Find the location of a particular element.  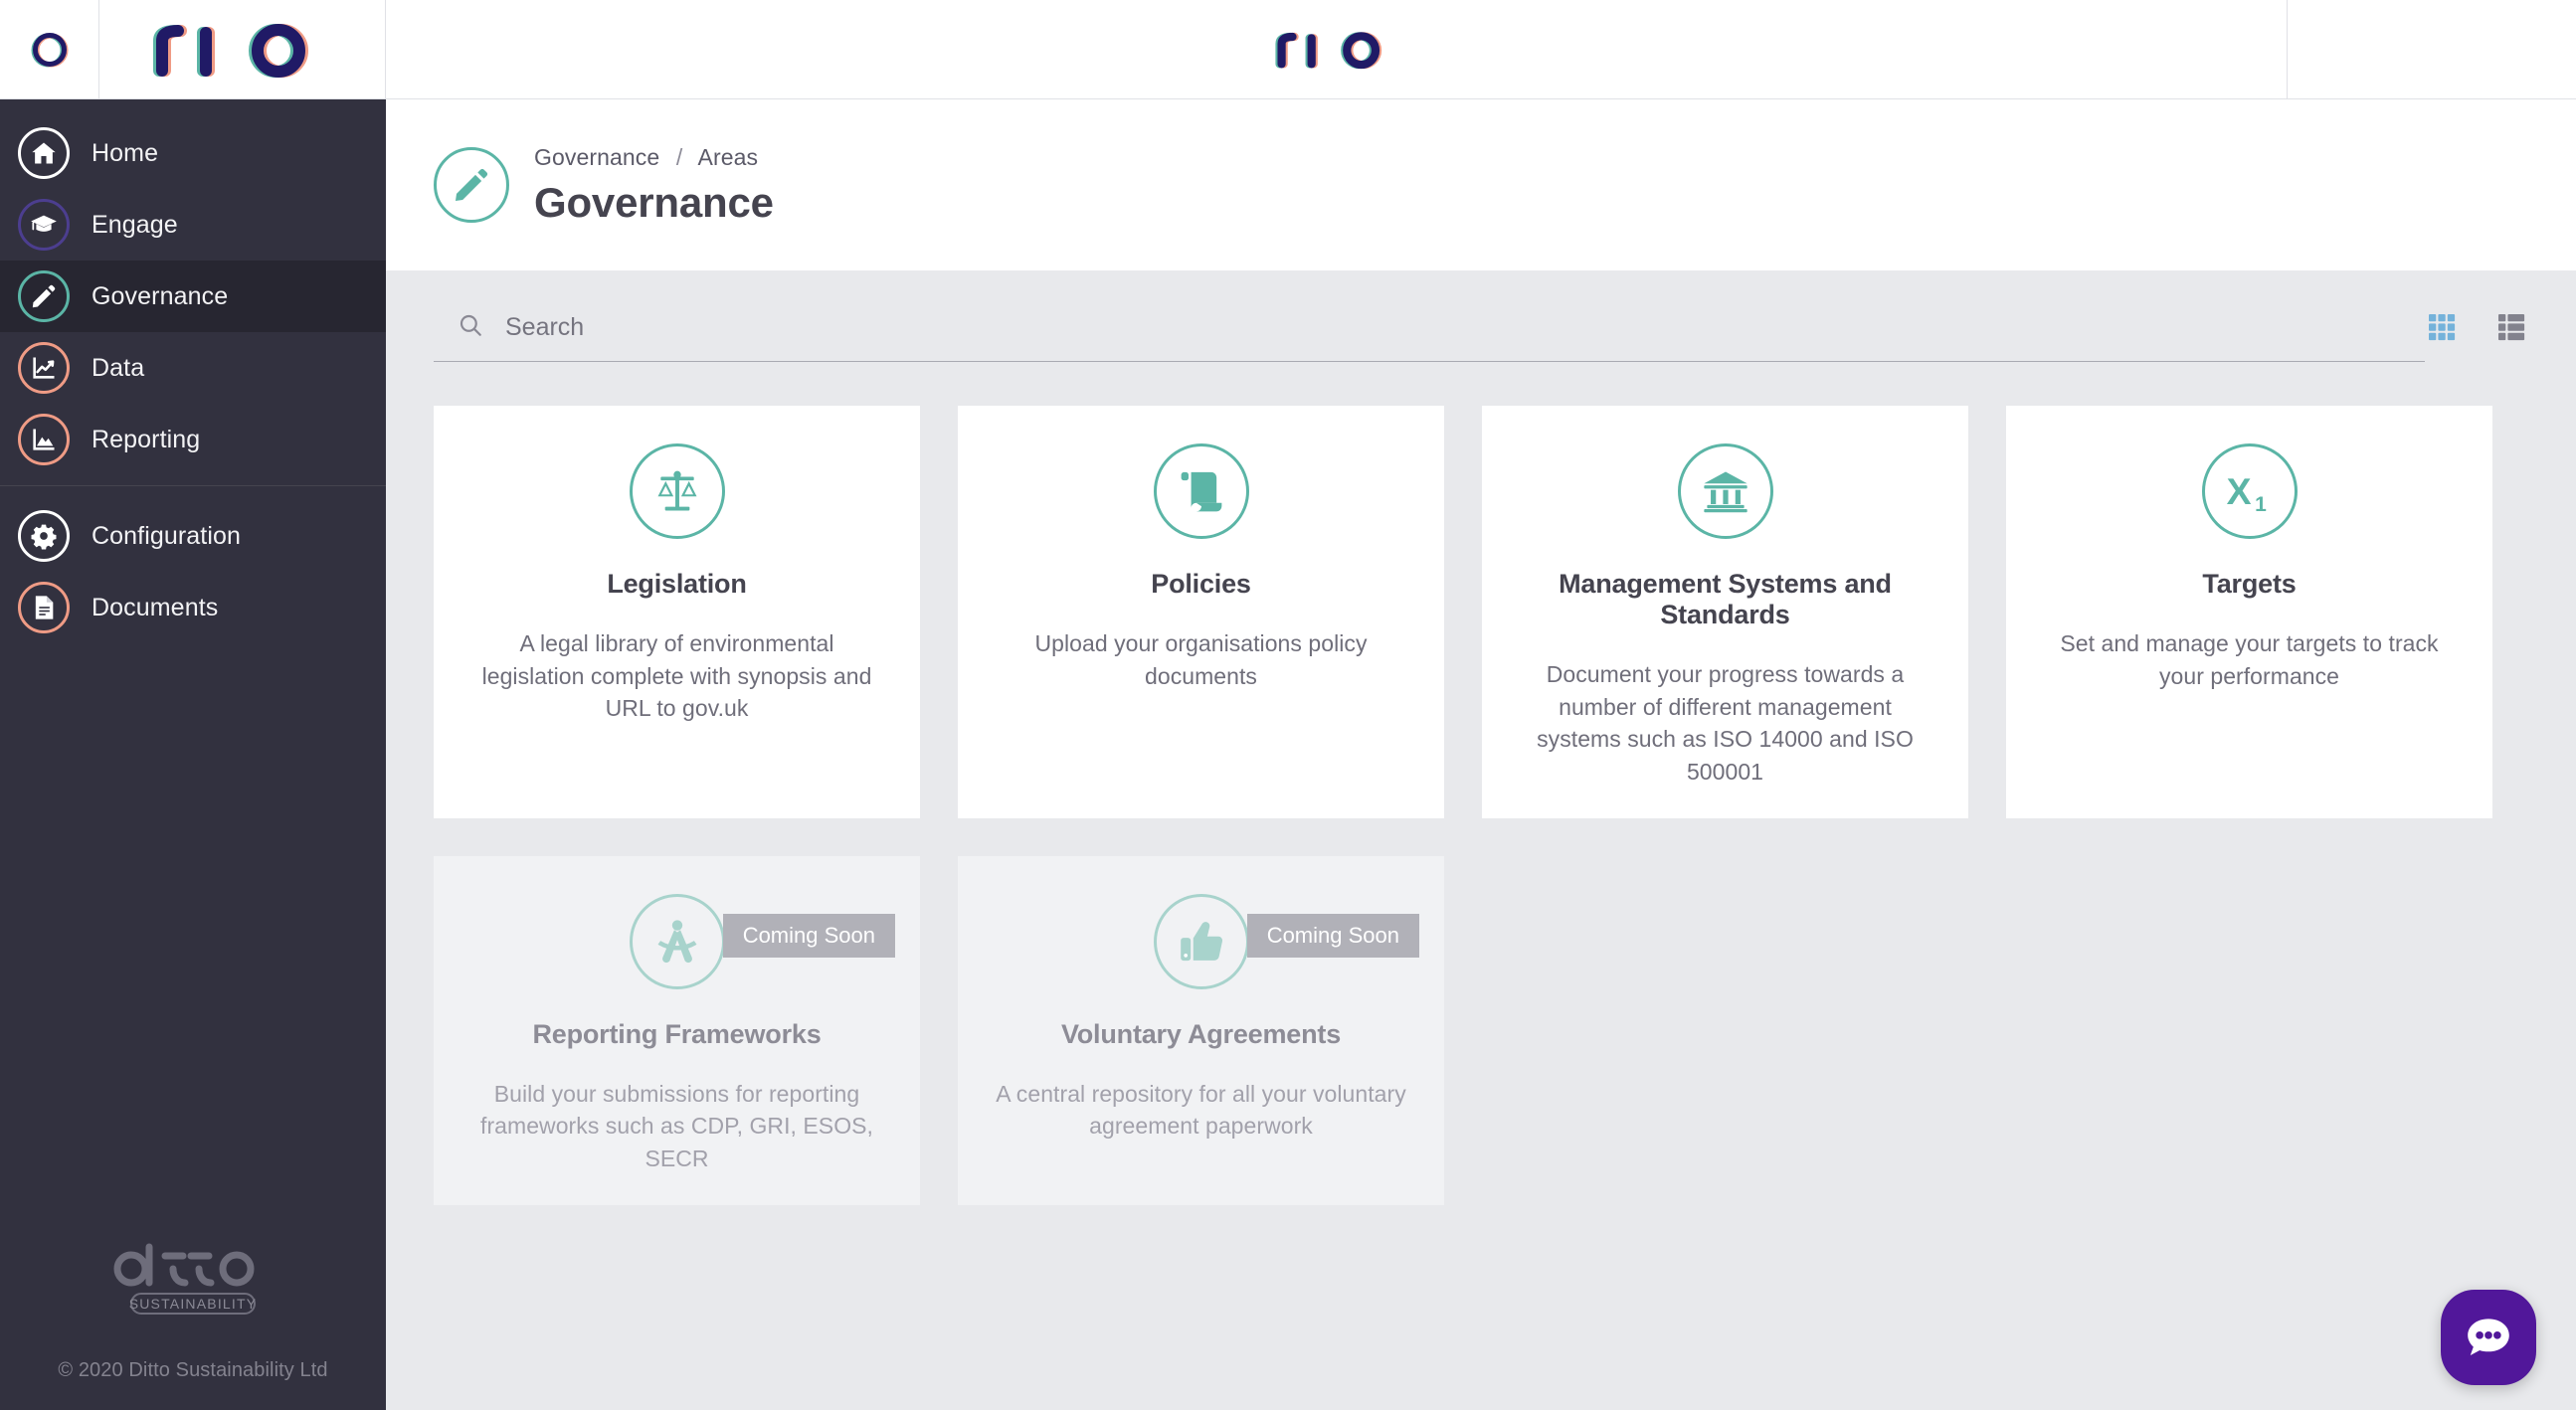

sidebar-item-label: Engage is located at coordinates (135, 224).